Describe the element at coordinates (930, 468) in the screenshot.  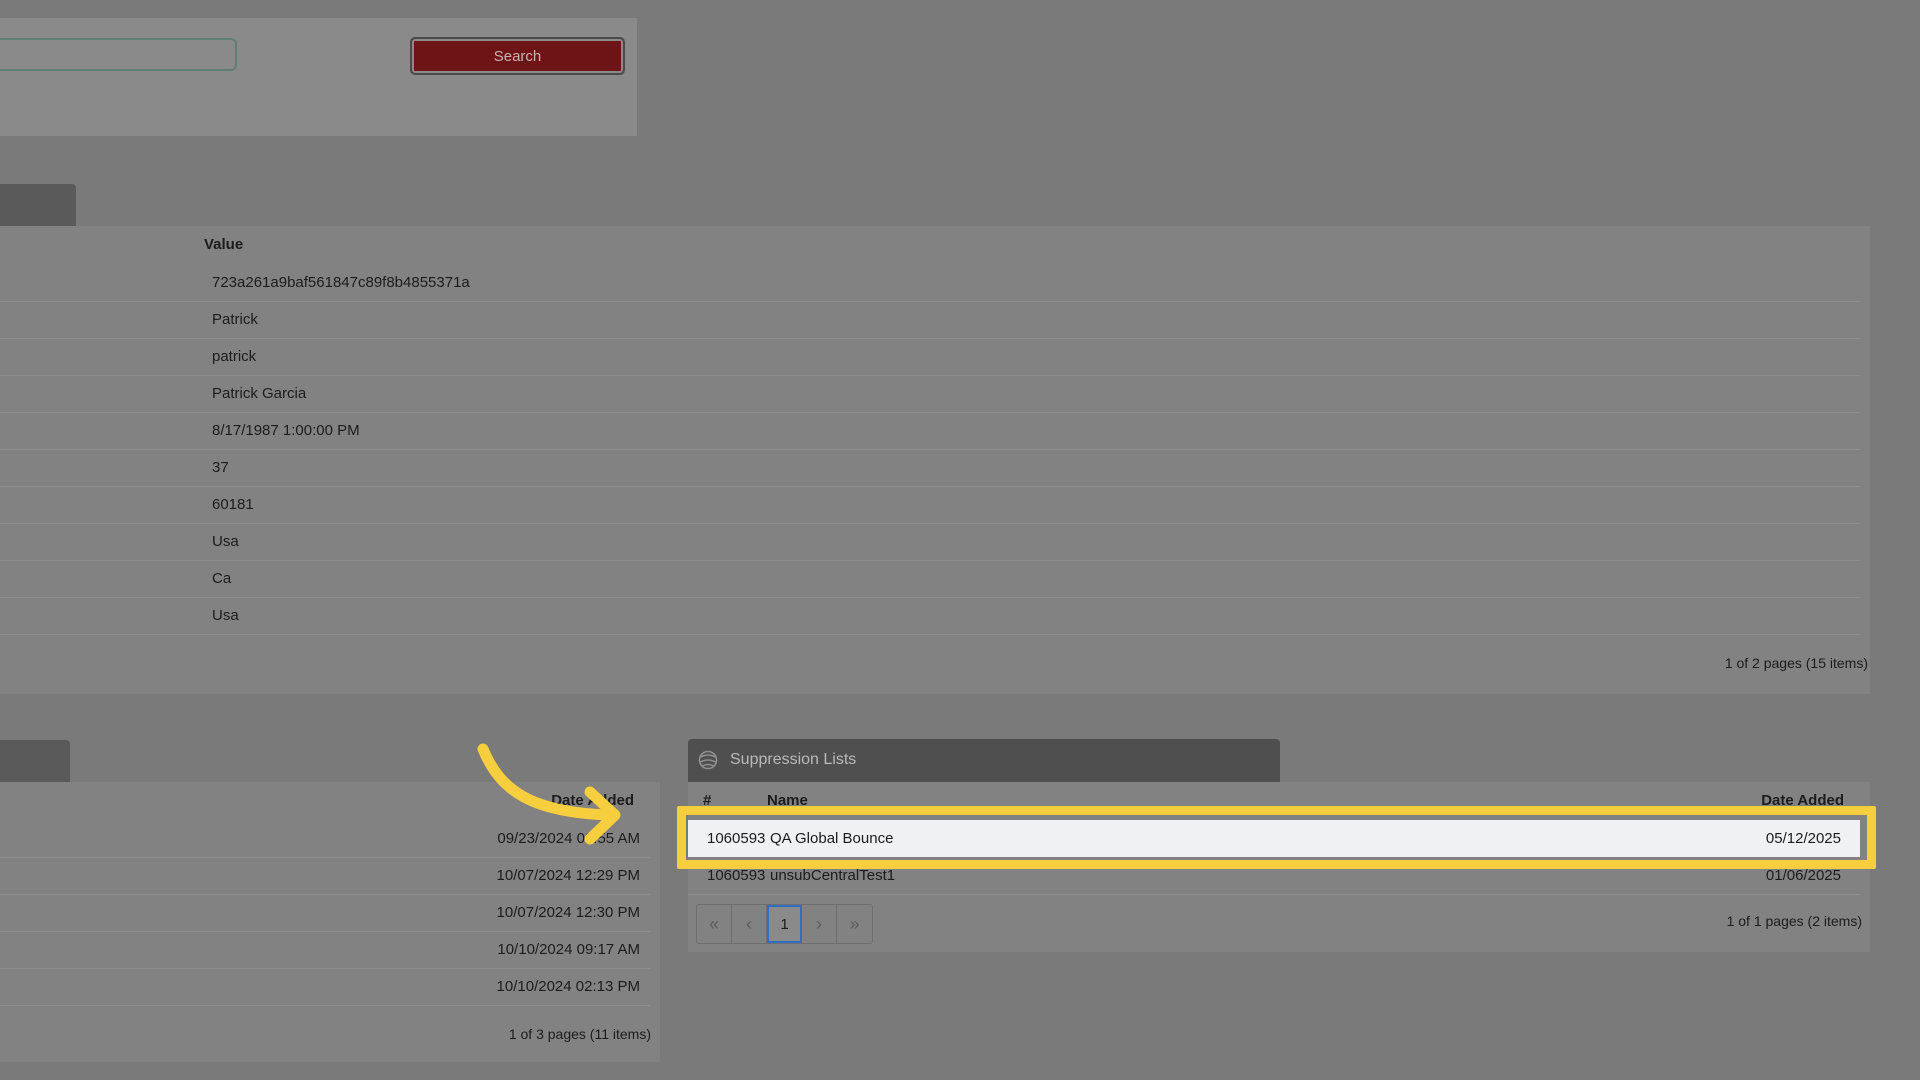
I see `table-row: 37` at that location.